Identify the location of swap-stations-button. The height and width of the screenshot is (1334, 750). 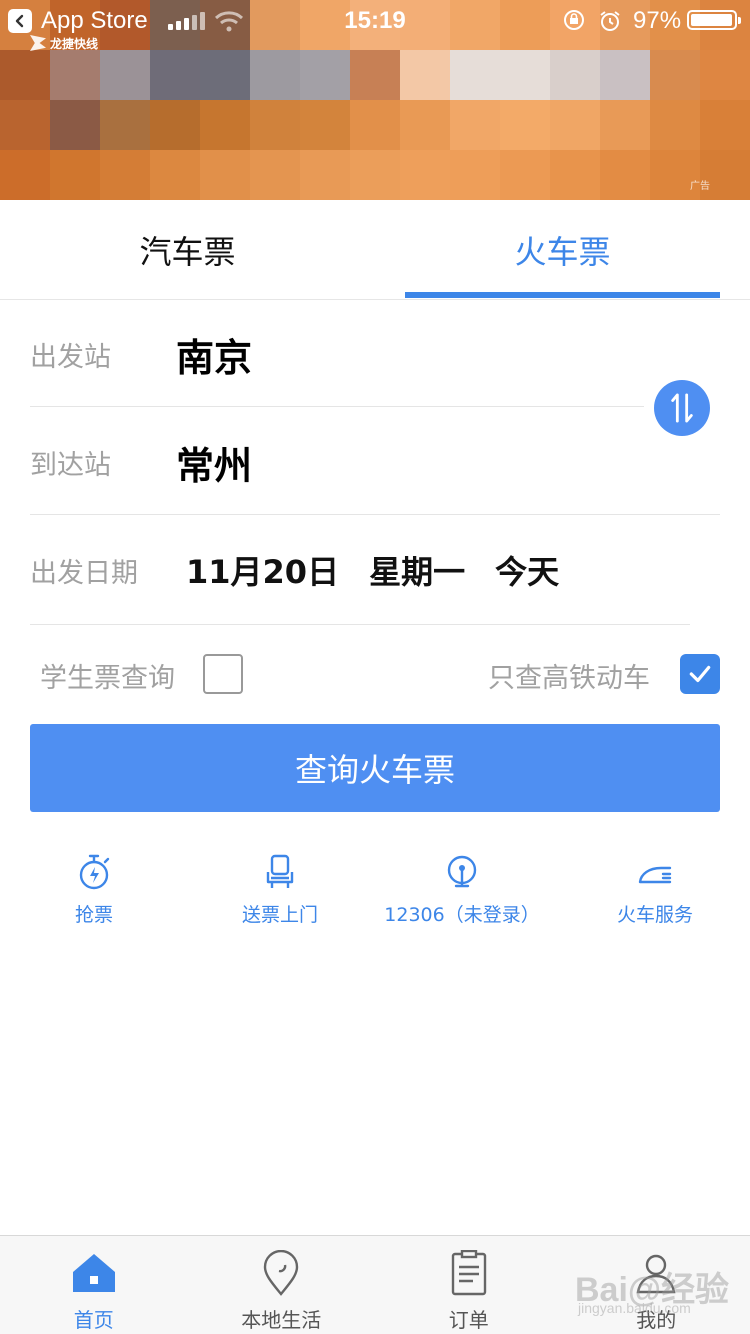
(682, 408).